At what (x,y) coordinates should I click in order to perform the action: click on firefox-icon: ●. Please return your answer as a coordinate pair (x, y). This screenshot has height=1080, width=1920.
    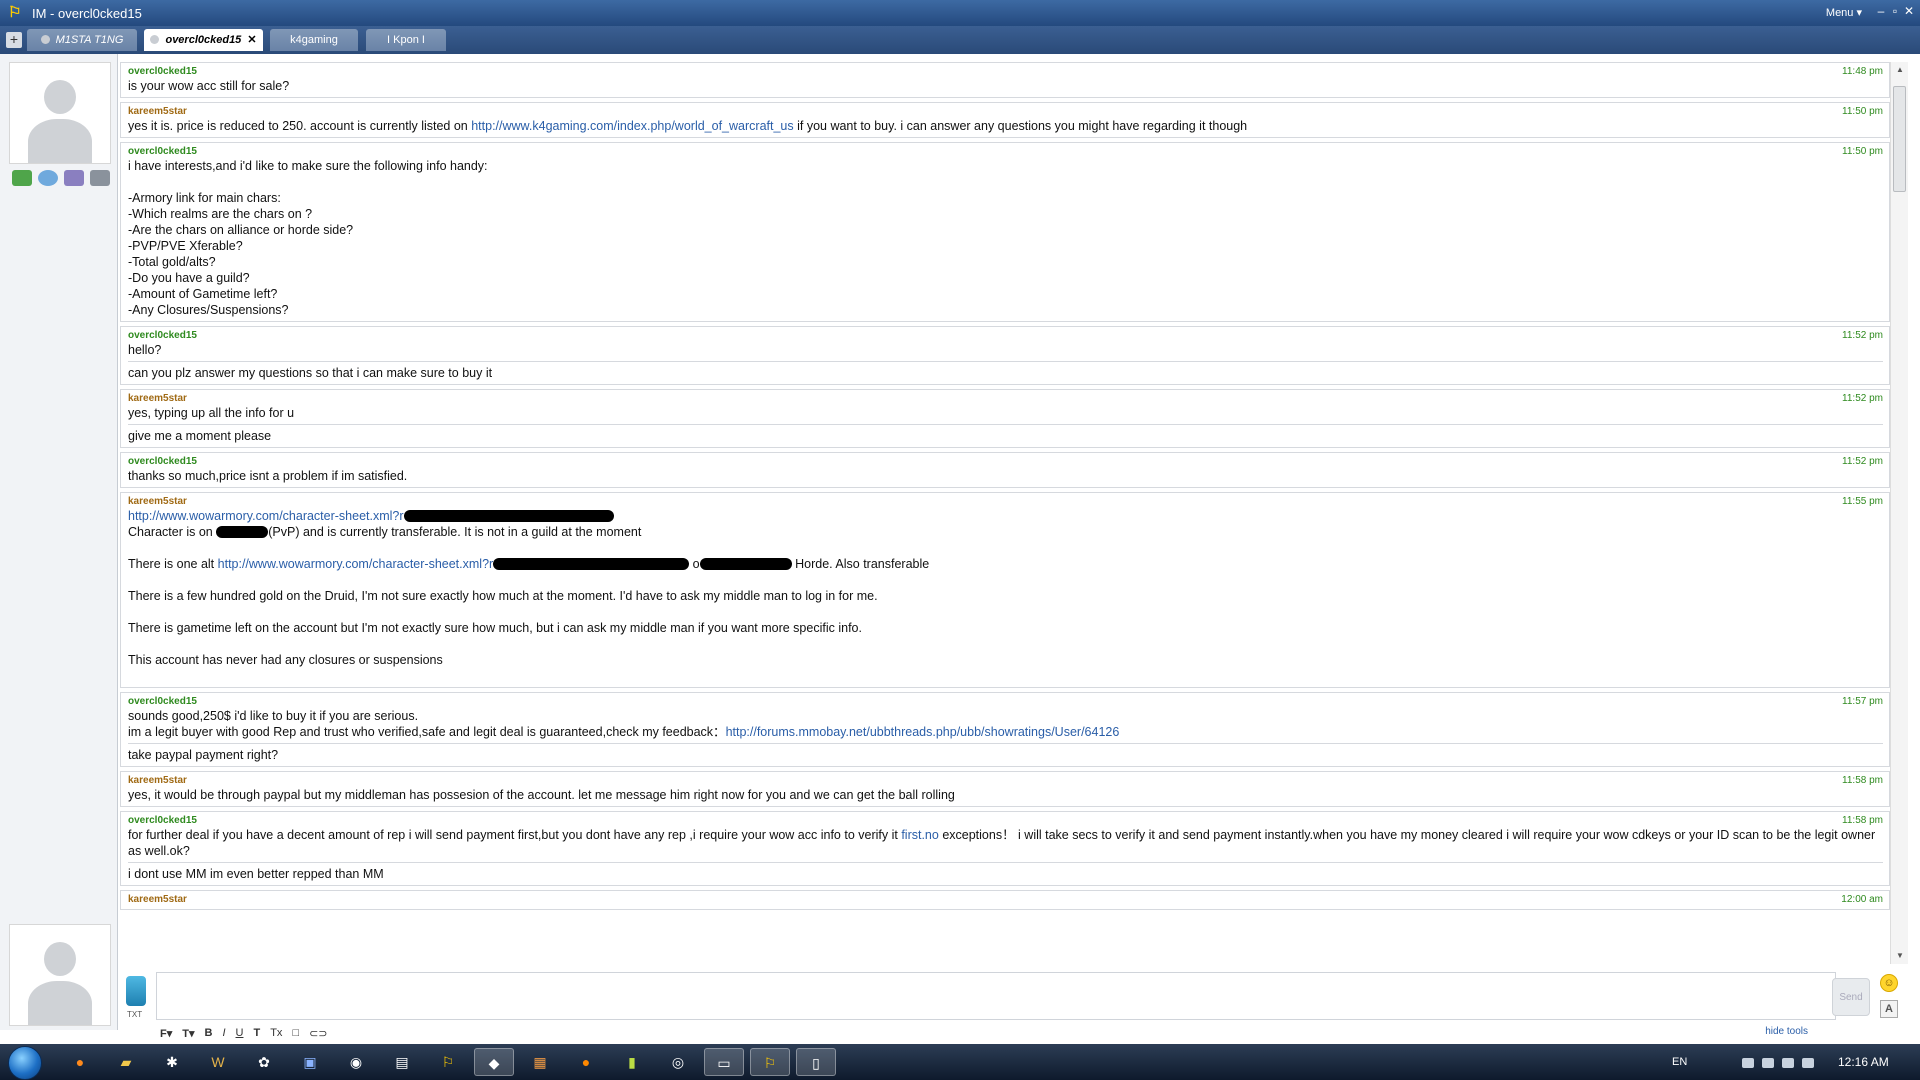
    Looking at the image, I should click on (80, 1062).